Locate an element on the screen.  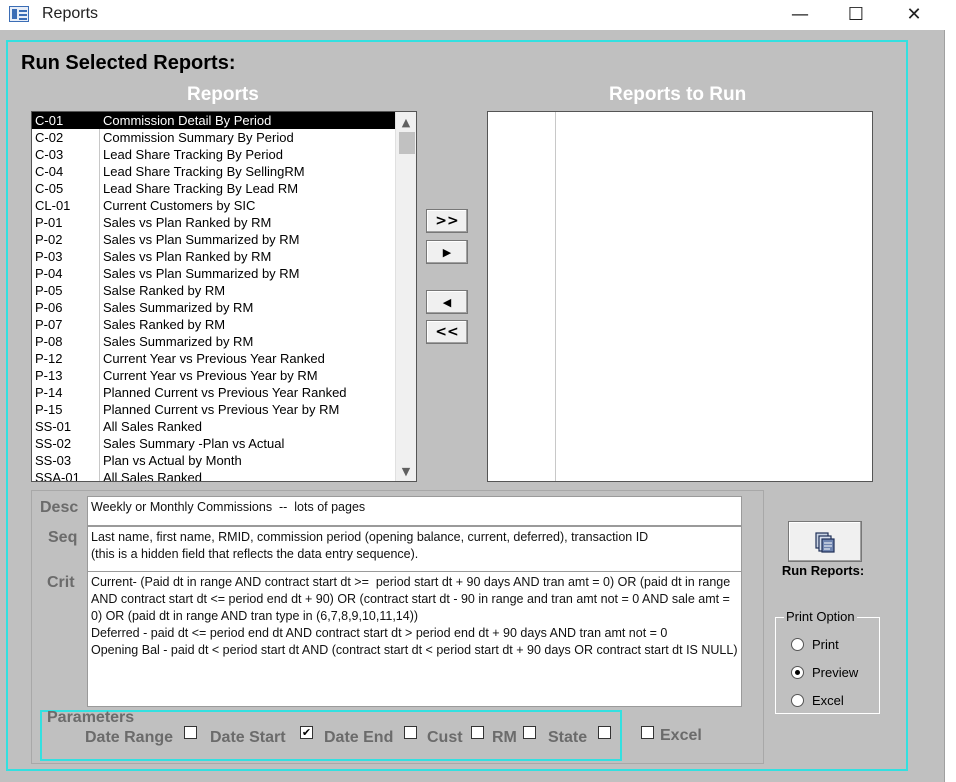
date-start-checkbox: ✔ is located at coordinates (306, 732).